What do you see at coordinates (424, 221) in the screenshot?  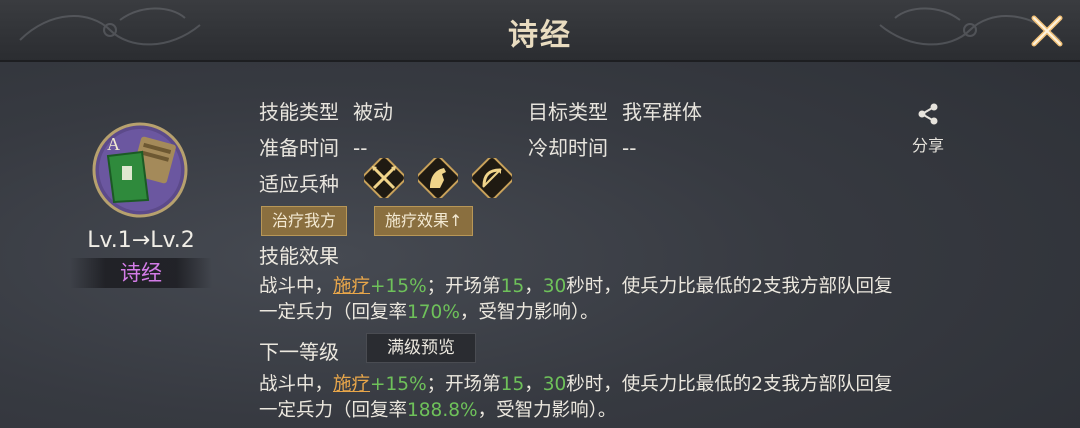 I see `tag-heal-boost: 施疗效果↑` at bounding box center [424, 221].